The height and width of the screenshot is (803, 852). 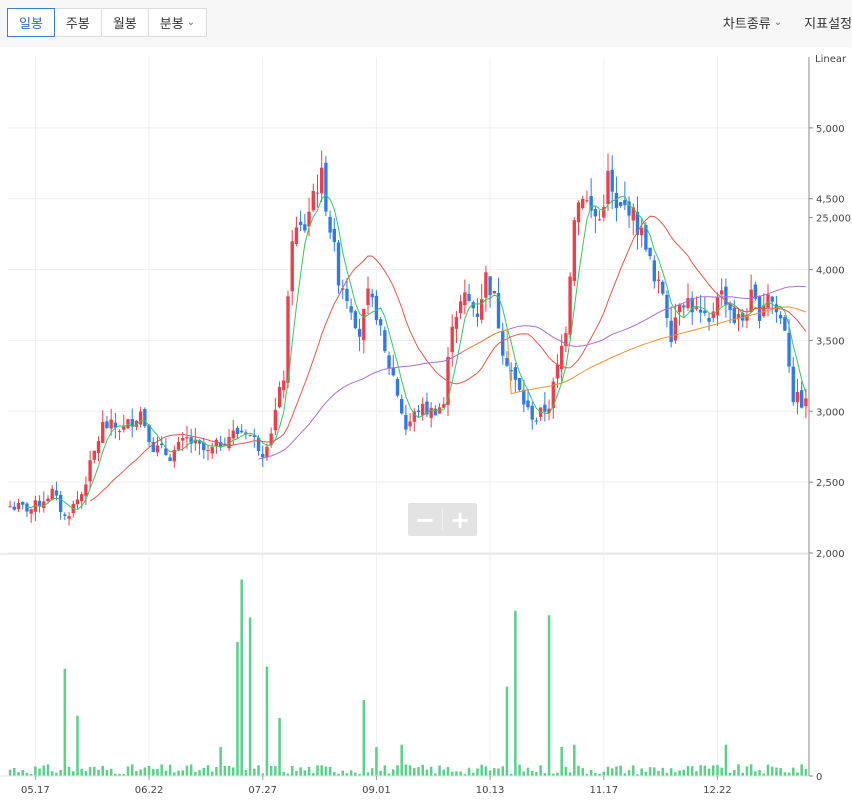 I want to click on tab-weekly: 주봉, so click(x=78, y=22).